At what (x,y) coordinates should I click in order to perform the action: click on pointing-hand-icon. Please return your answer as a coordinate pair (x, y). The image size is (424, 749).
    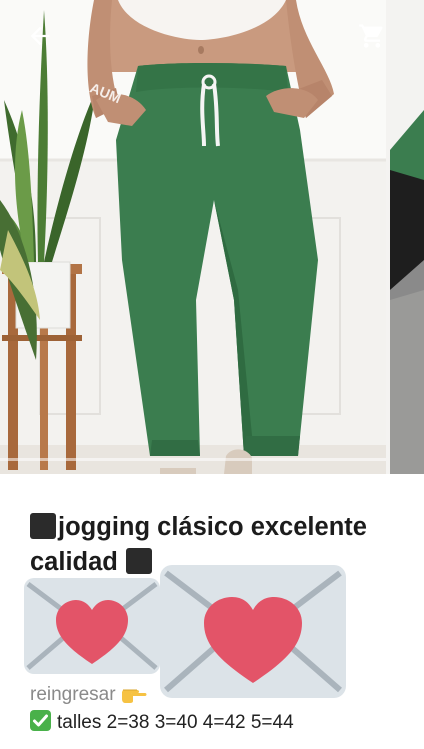
    Looking at the image, I should click on (134, 696).